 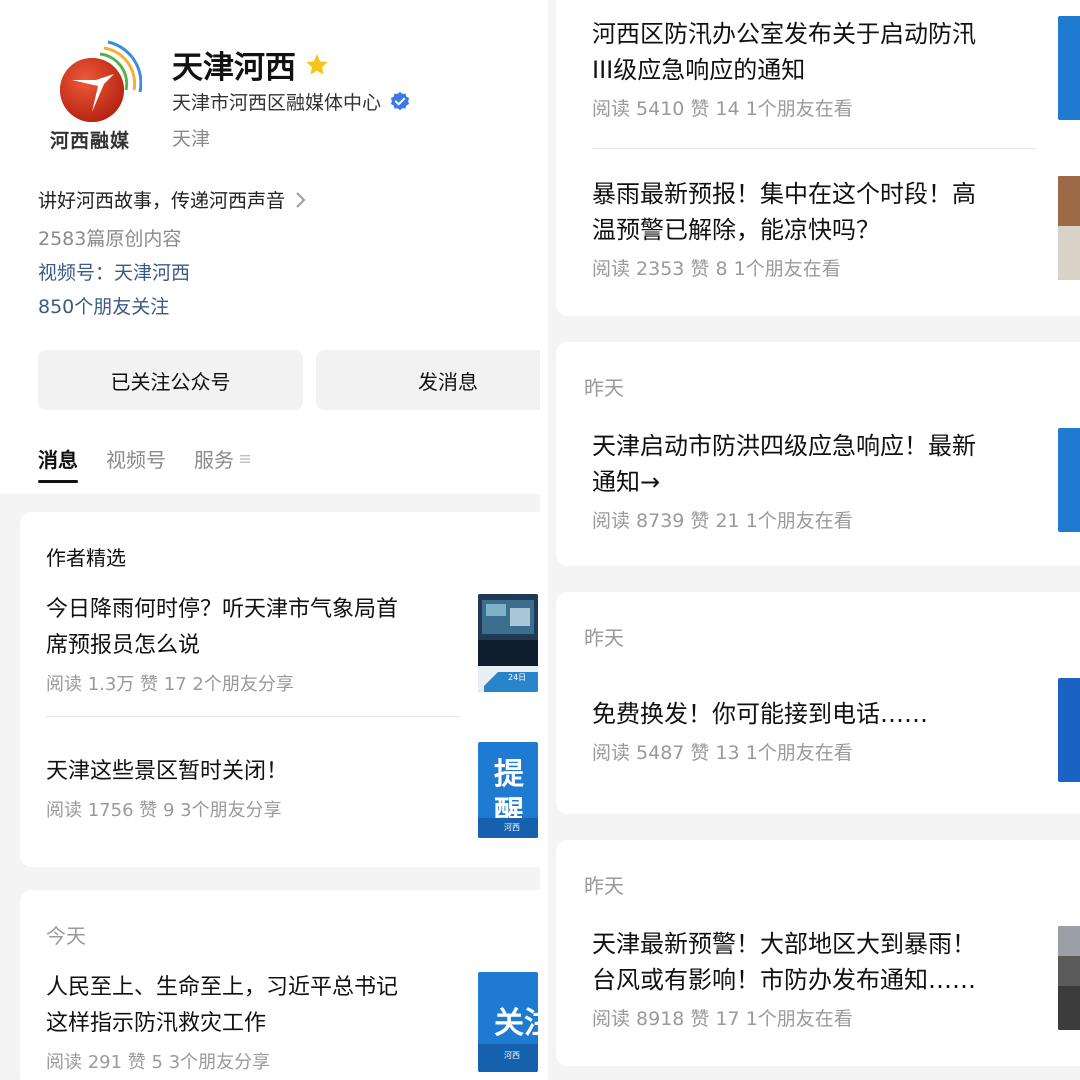 I want to click on article-meta: 阅读 1756 赞 9 3个朋友分享, so click(x=164, y=810).